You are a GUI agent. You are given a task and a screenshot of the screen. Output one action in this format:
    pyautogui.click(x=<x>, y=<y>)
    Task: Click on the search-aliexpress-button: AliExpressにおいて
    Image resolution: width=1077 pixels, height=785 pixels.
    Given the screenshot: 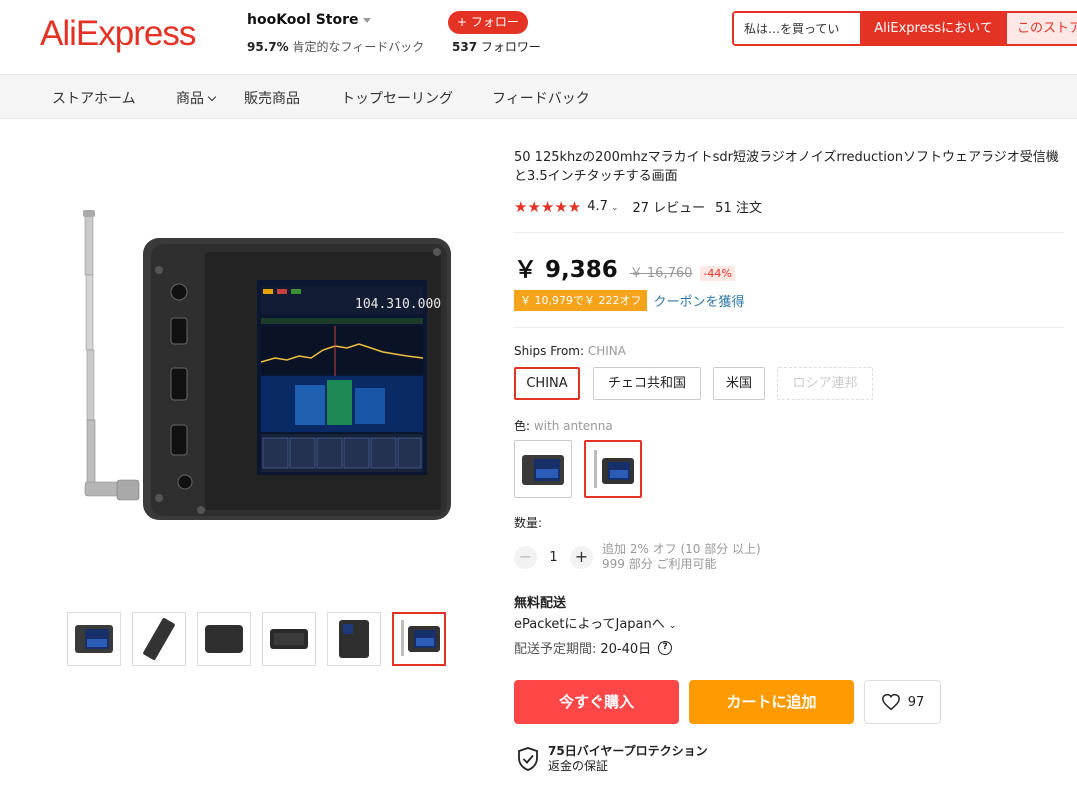 What is the action you would take?
    pyautogui.click(x=933, y=28)
    